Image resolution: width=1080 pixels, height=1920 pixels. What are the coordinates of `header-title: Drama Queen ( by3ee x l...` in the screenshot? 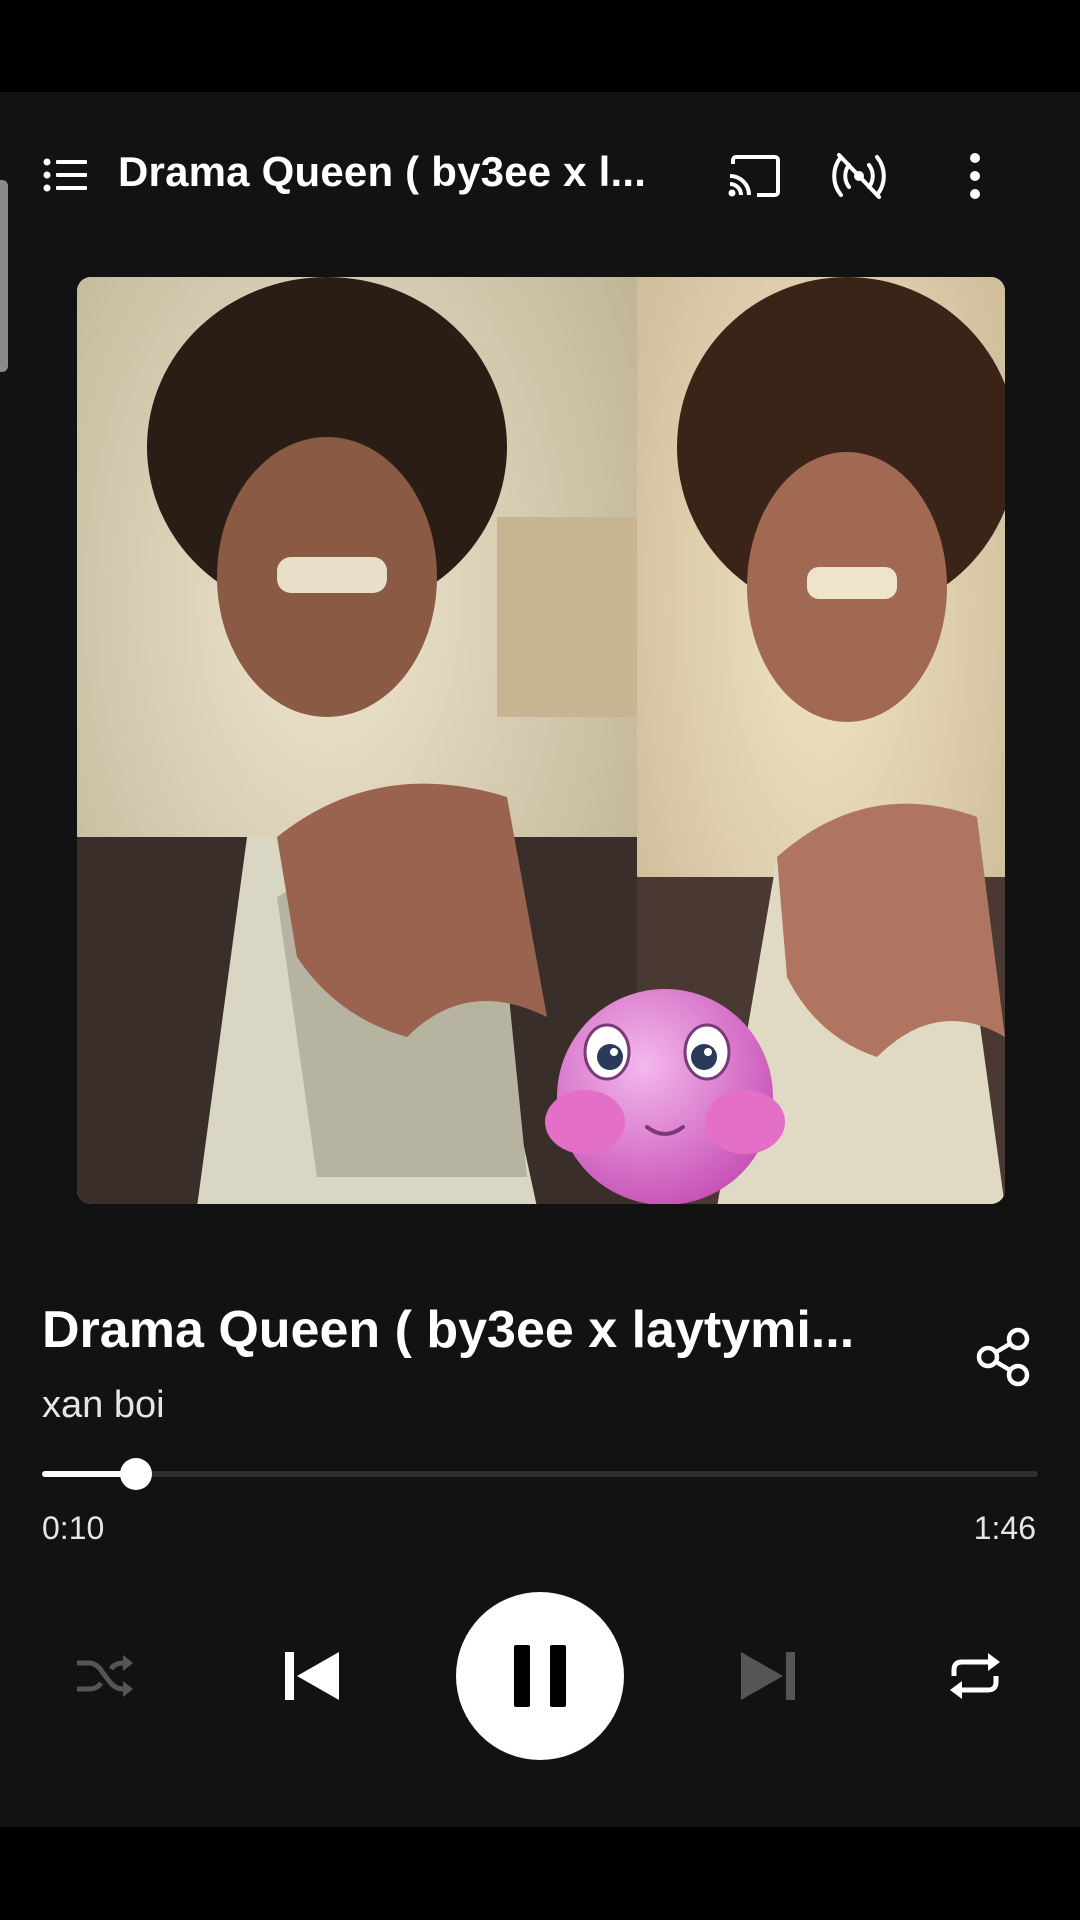 It's located at (382, 171).